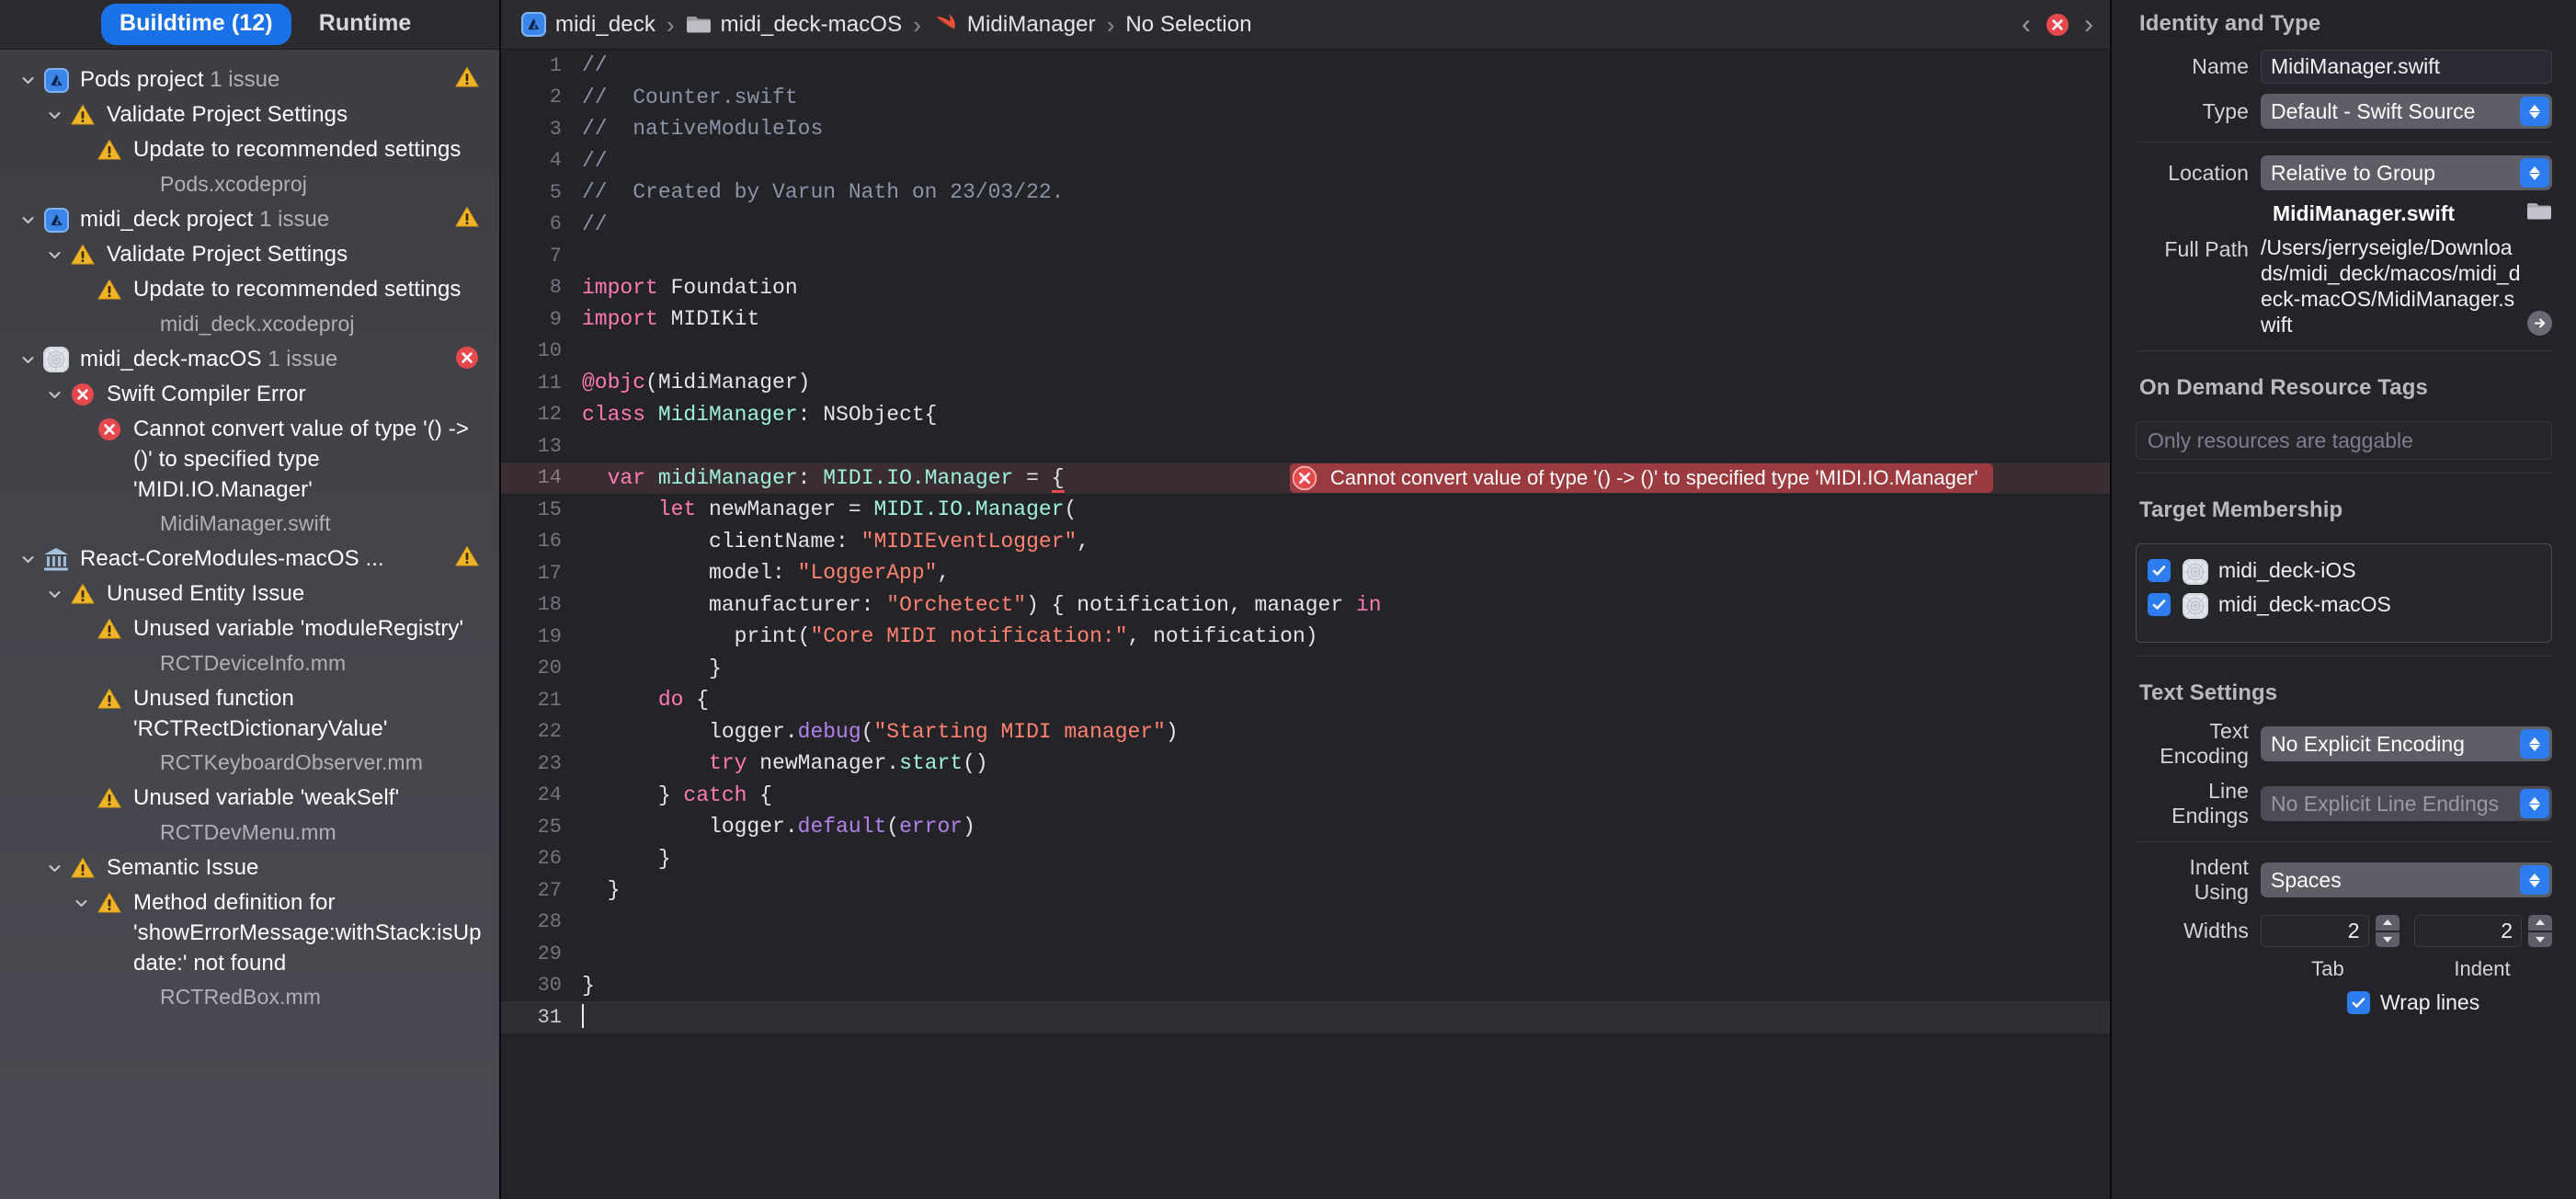 This screenshot has width=2576, height=1199. What do you see at coordinates (249, 524) in the screenshot?
I see `issue-row: MidiManager.swift` at bounding box center [249, 524].